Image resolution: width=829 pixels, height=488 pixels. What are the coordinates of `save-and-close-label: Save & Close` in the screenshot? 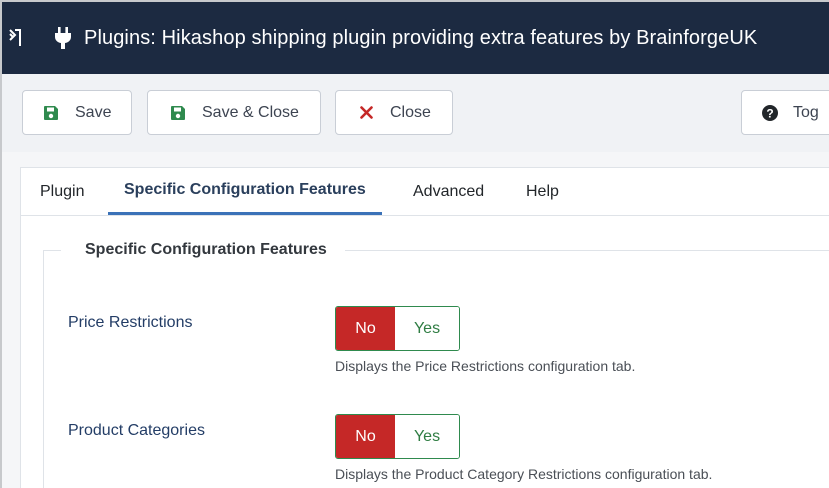 It's located at (250, 112).